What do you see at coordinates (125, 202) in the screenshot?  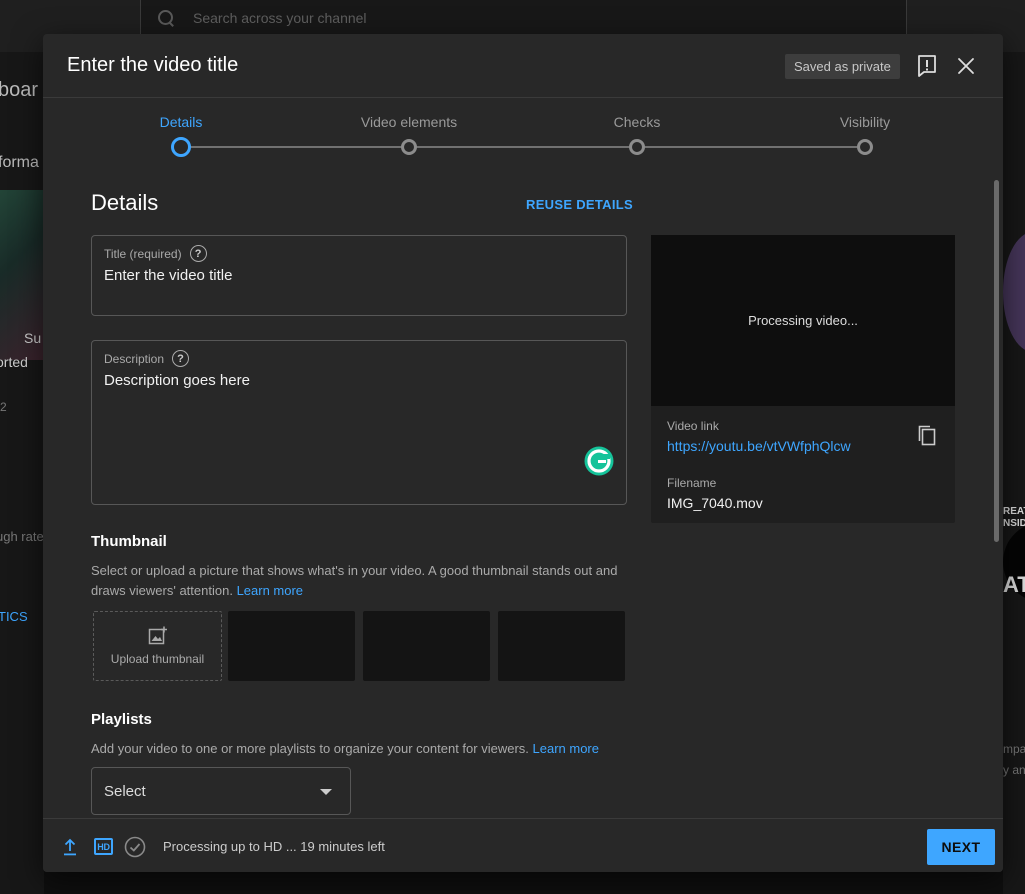 I see `details-heading: Details` at bounding box center [125, 202].